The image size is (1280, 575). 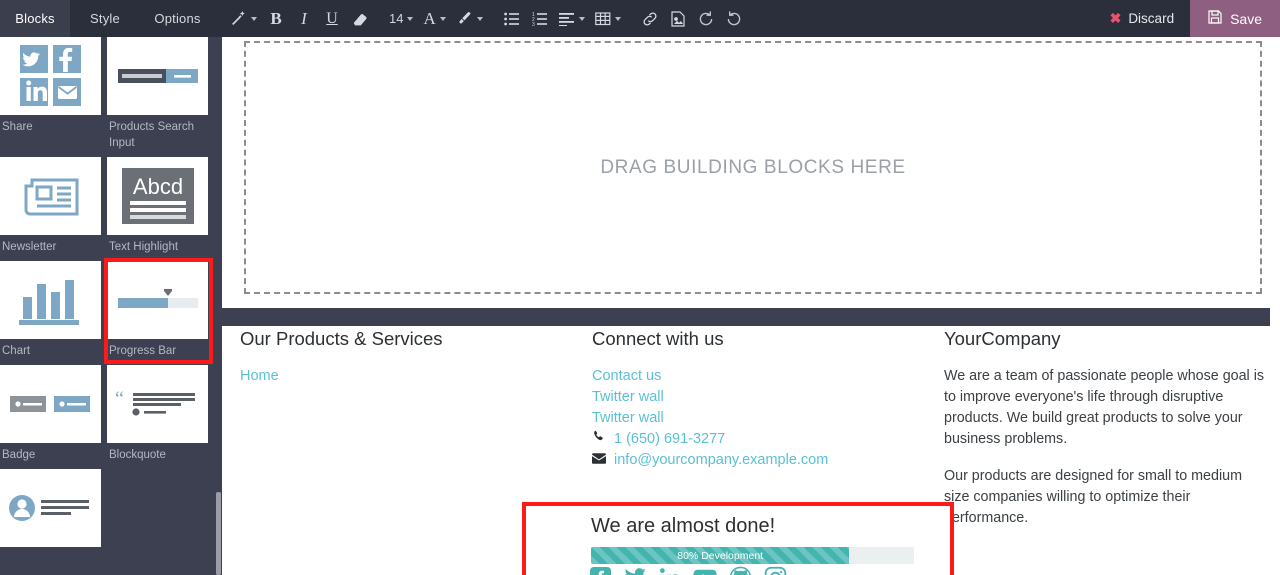 What do you see at coordinates (157, 196) in the screenshot?
I see `block-thumbnail: Abcd` at bounding box center [157, 196].